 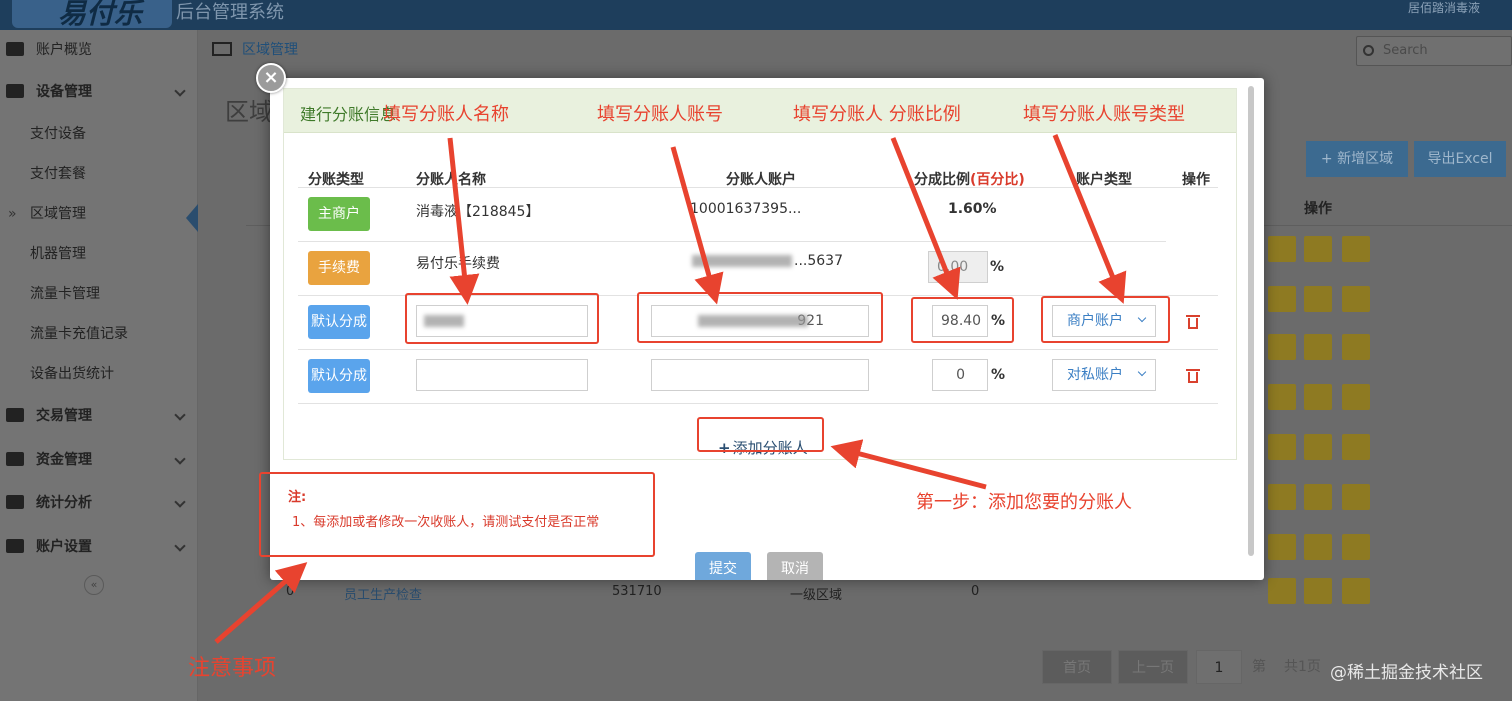 What do you see at coordinates (94, 585) in the screenshot?
I see `sidebar-collapse-button: «` at bounding box center [94, 585].